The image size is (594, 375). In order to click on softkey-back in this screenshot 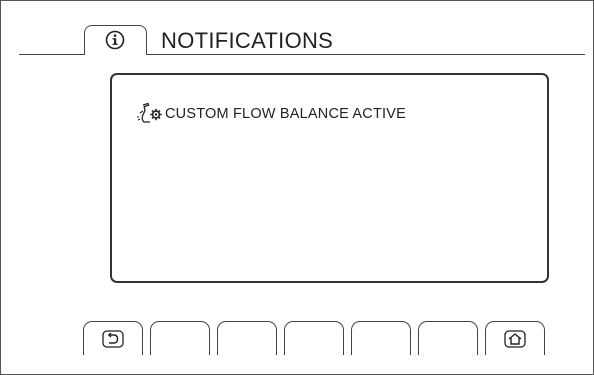, I will do `click(113, 338)`.